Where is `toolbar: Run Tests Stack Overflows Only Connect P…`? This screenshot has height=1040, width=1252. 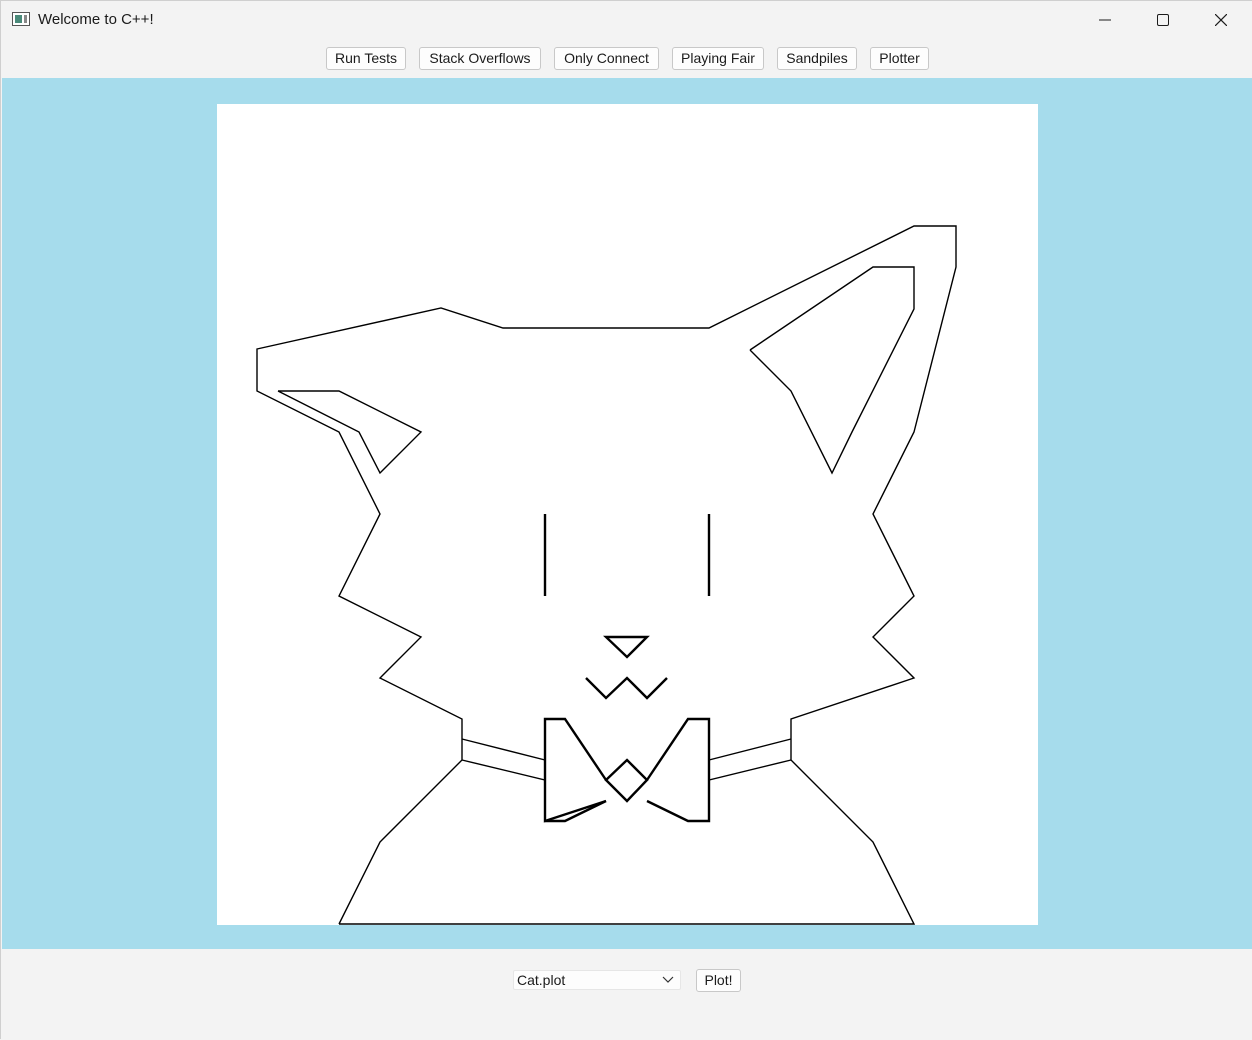
toolbar: Run Tests Stack Overflows Only Connect P… is located at coordinates (626, 58).